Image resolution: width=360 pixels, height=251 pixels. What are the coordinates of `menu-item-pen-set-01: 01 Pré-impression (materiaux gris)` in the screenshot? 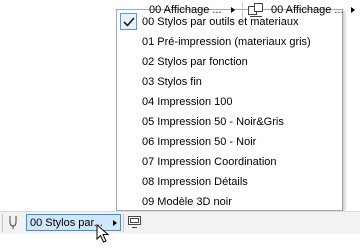 It's located at (229, 42).